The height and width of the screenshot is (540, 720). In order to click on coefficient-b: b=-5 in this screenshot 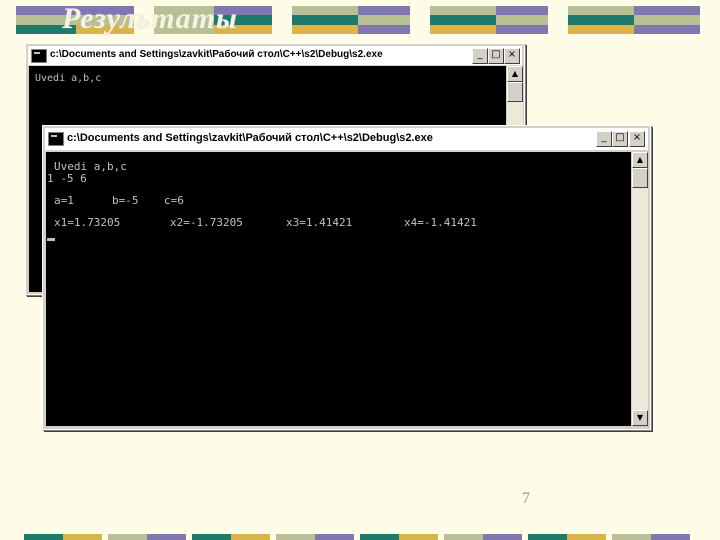, I will do `click(125, 200)`.